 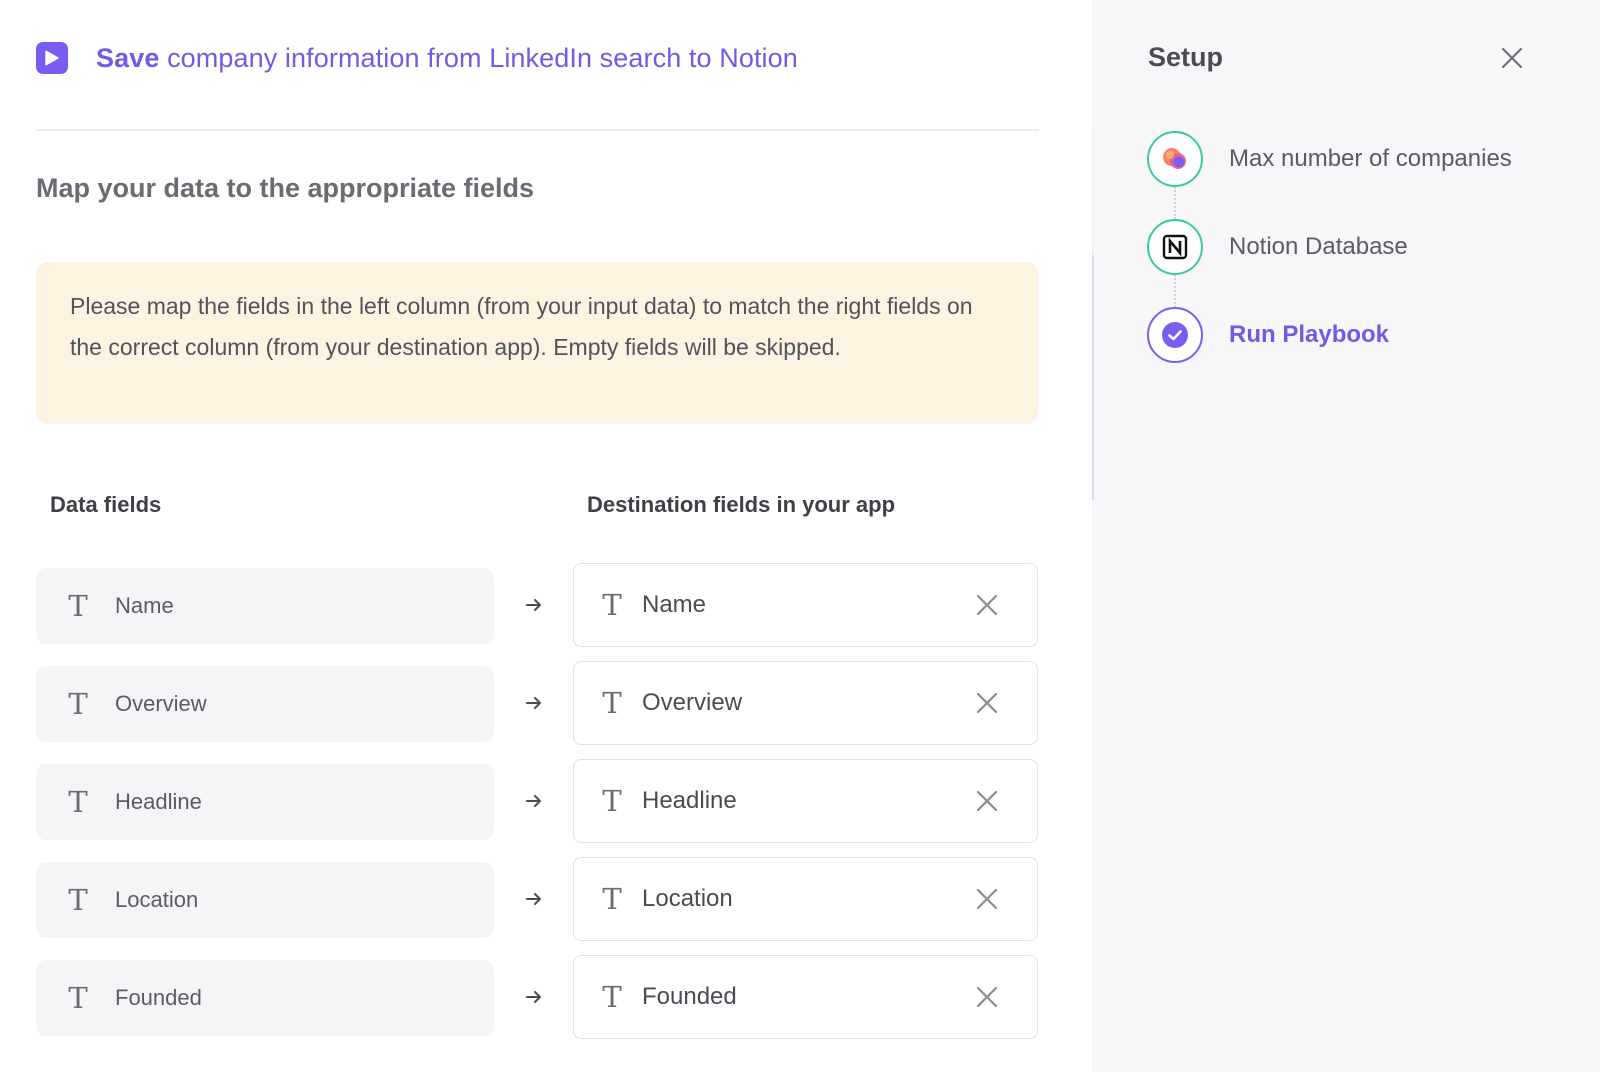 What do you see at coordinates (692, 702) in the screenshot?
I see `destination-field-label: Overview` at bounding box center [692, 702].